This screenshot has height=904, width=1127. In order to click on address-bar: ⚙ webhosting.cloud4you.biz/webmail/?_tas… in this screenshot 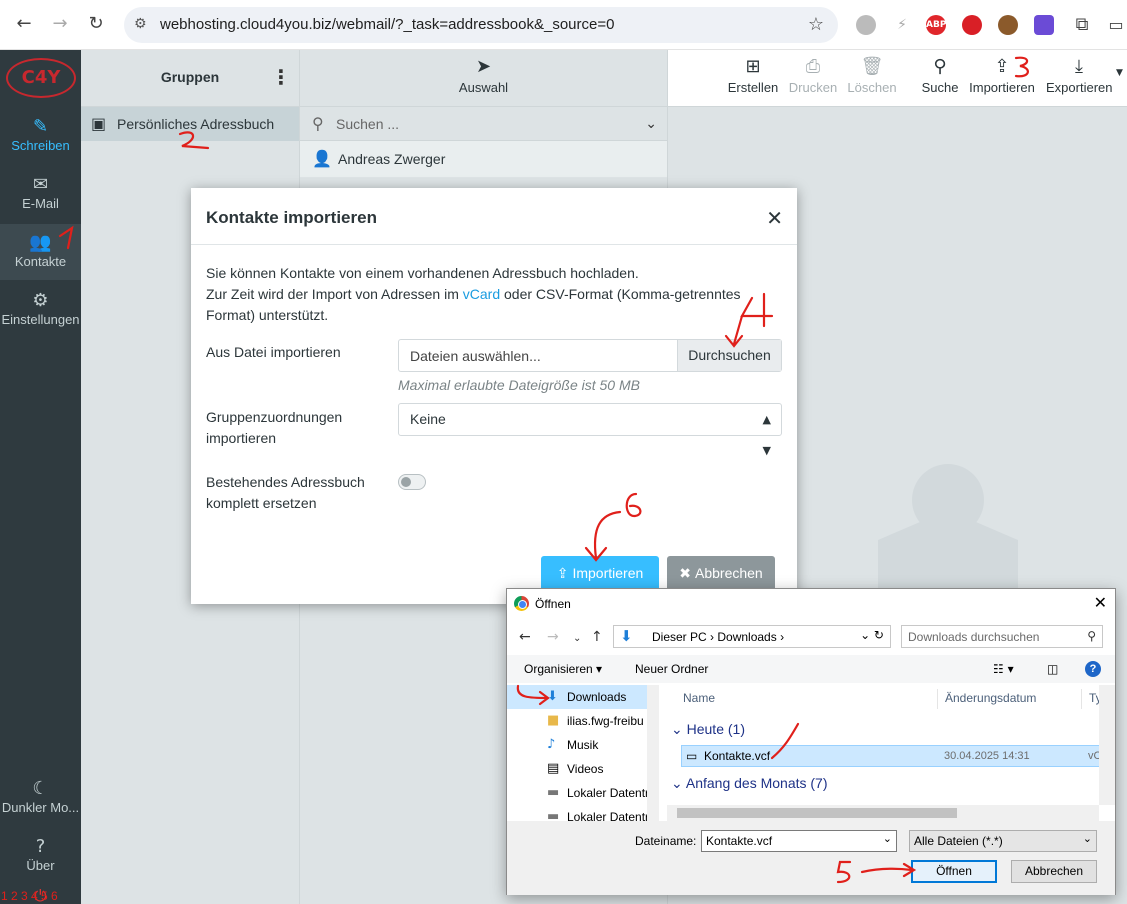, I will do `click(481, 25)`.